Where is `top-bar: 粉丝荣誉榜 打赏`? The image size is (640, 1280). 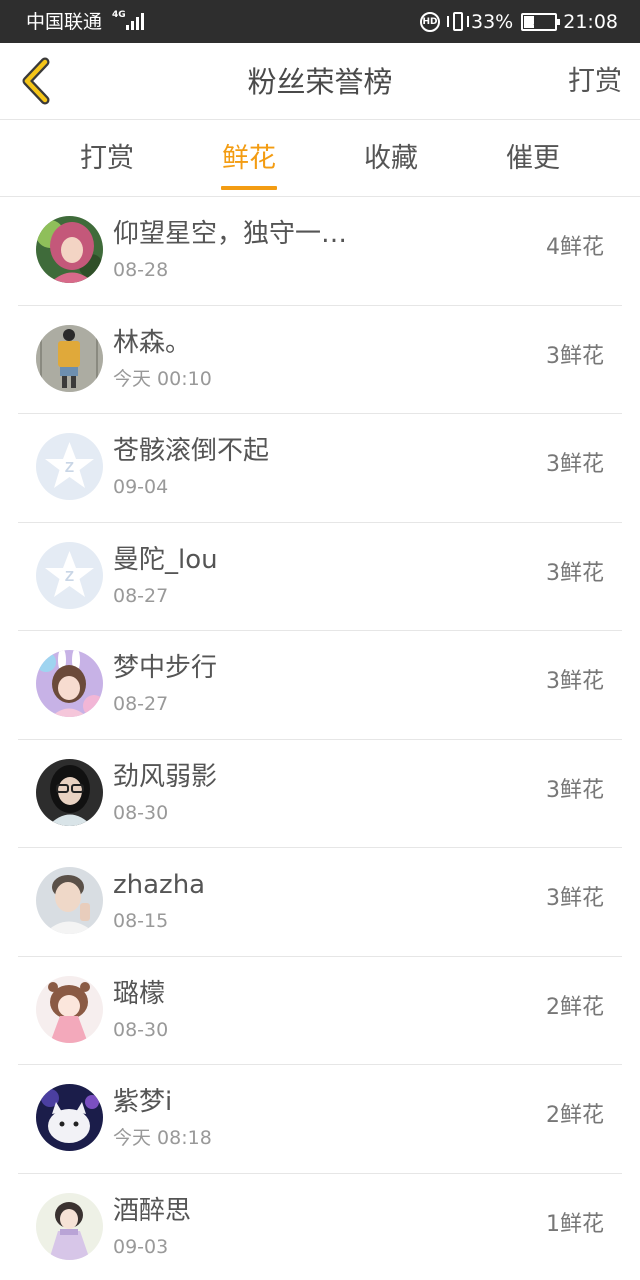
top-bar: 粉丝荣誉榜 打赏 is located at coordinates (320, 81).